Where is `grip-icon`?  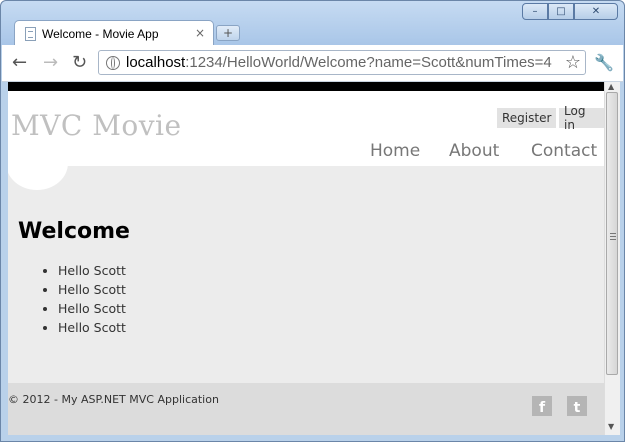 grip-icon is located at coordinates (613, 236).